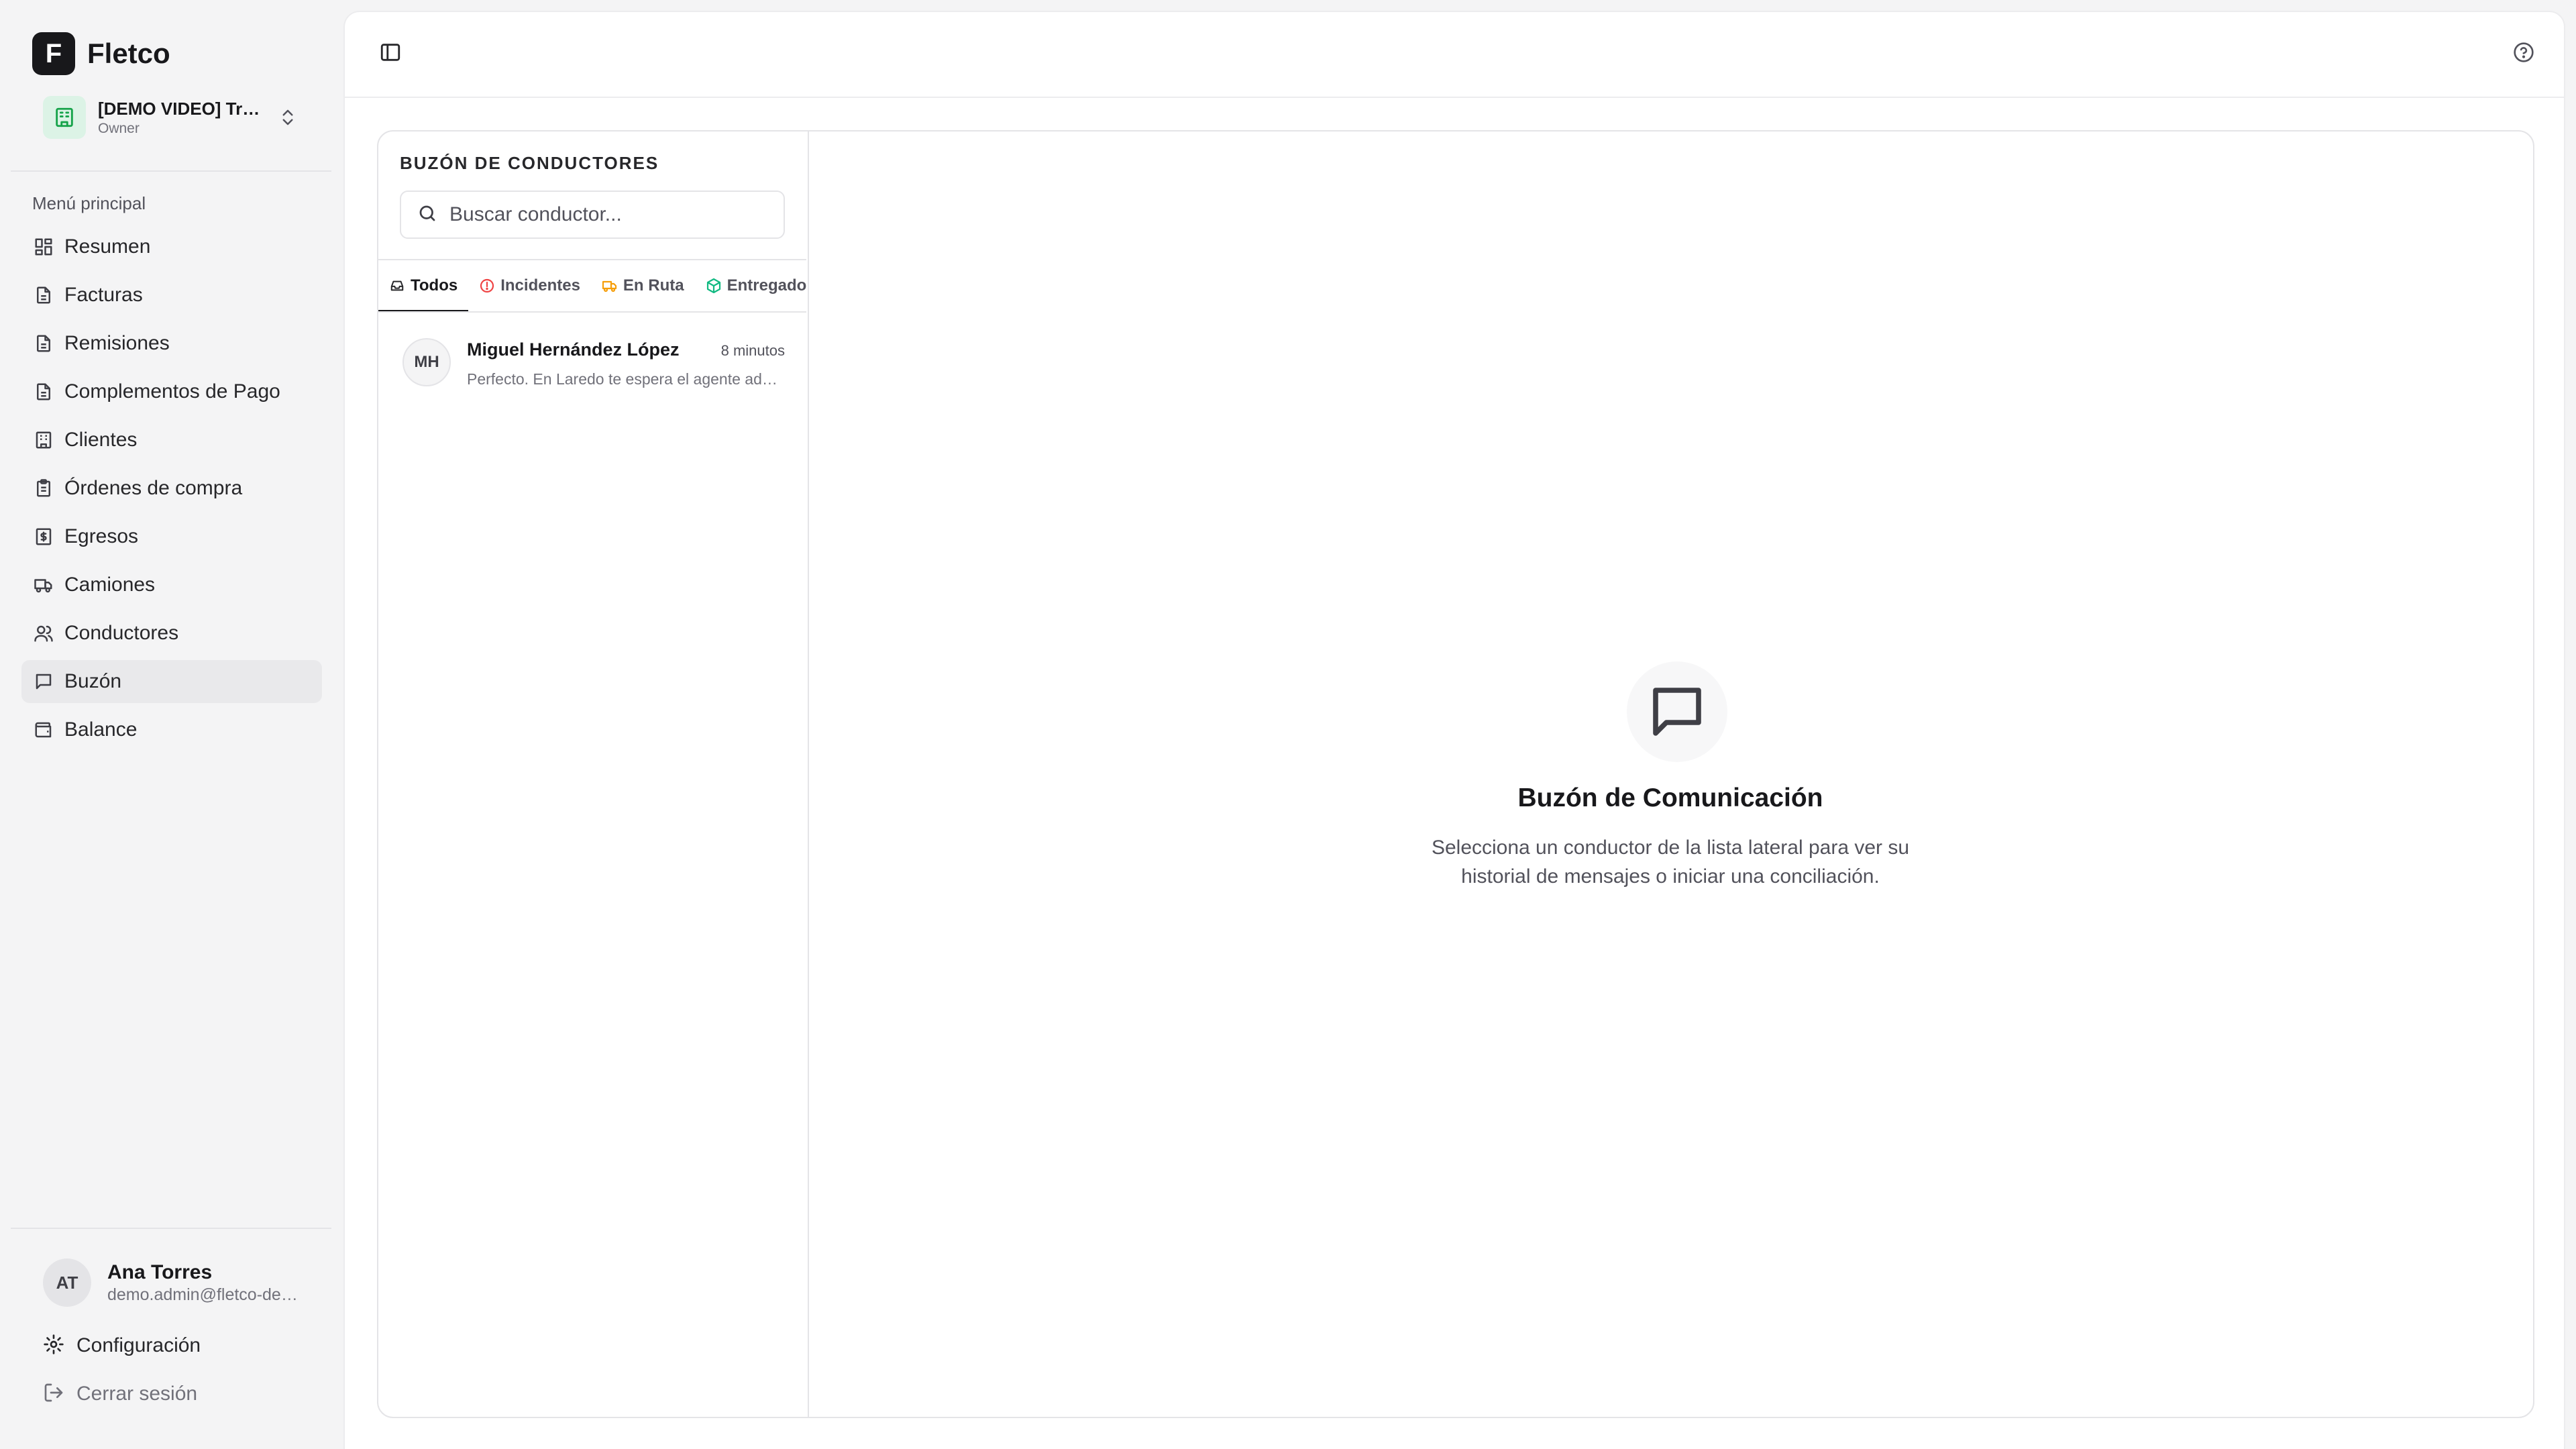 This screenshot has height=1449, width=2576. Describe the element at coordinates (434, 285) in the screenshot. I see `tab-label: Todos` at that location.